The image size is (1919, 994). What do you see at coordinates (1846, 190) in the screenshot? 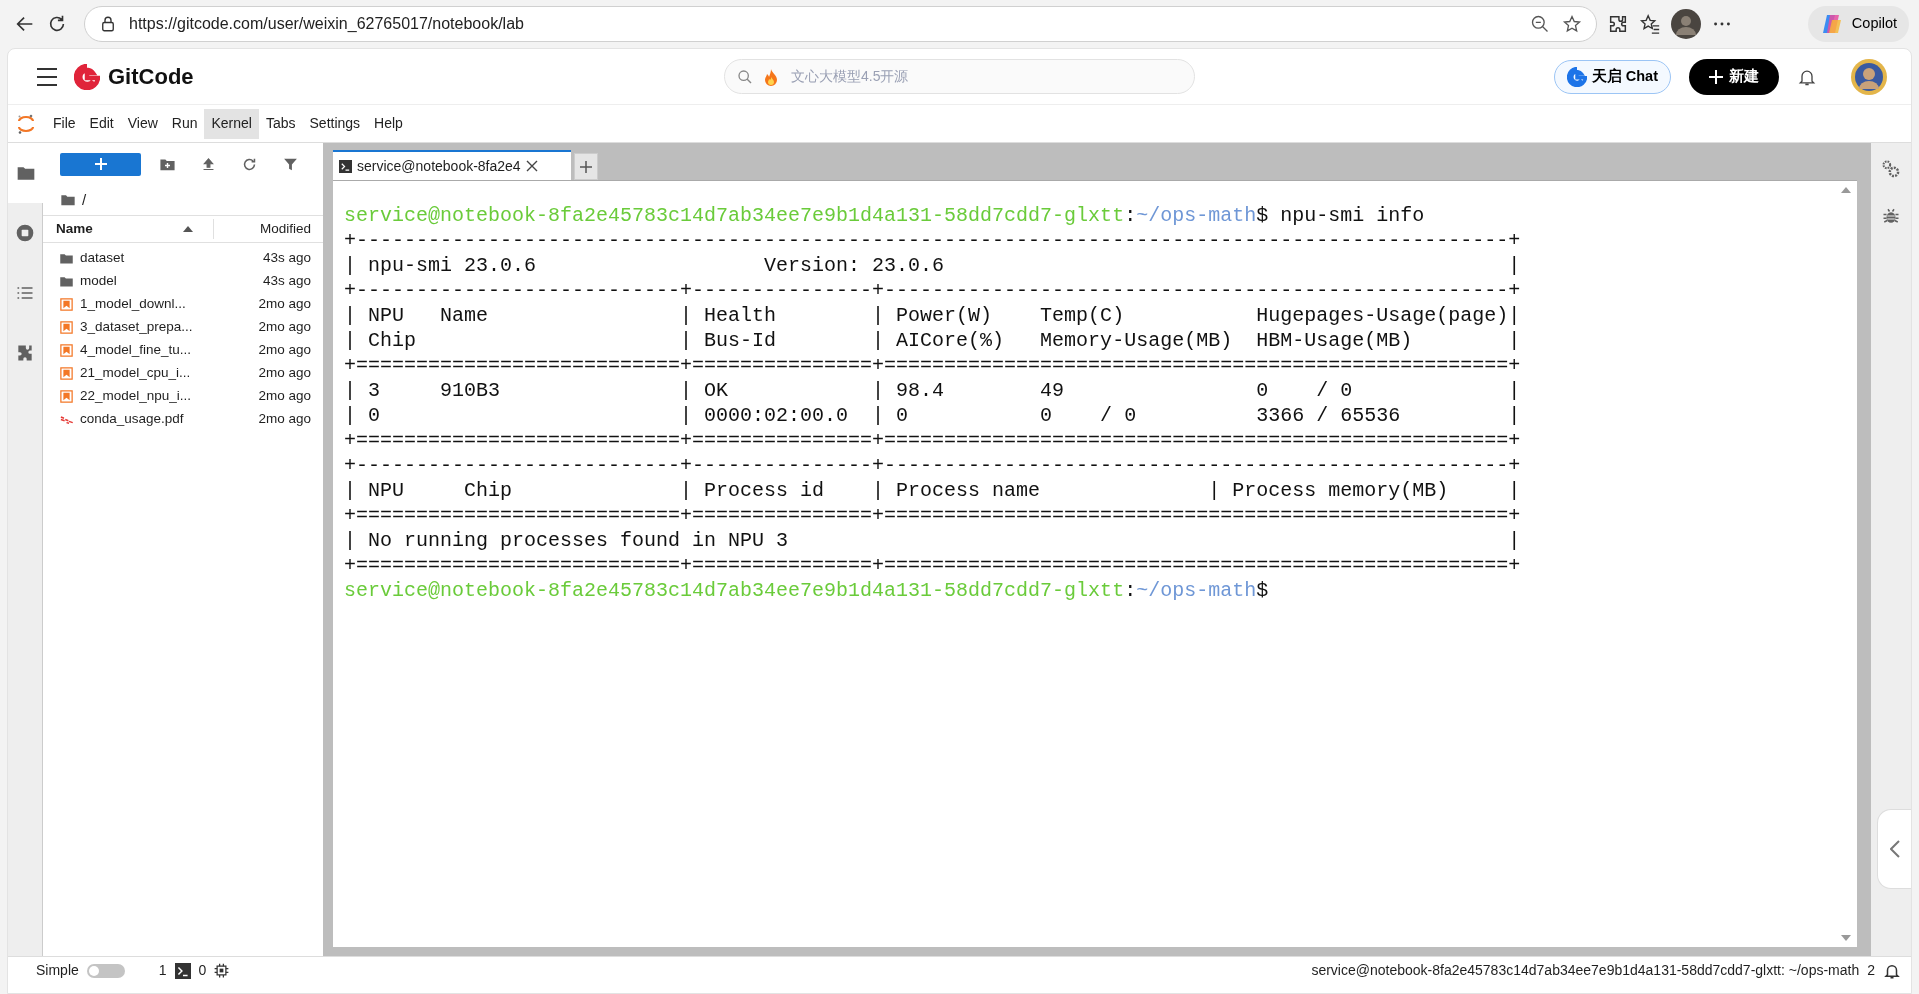
I see `scroll-up-icon` at bounding box center [1846, 190].